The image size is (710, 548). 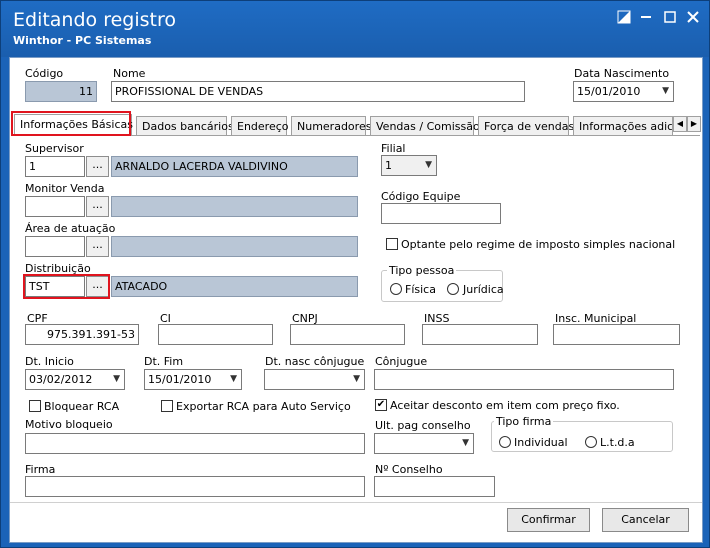 I want to click on aceitar-desconto-checkbox: ✔, so click(x=381, y=405).